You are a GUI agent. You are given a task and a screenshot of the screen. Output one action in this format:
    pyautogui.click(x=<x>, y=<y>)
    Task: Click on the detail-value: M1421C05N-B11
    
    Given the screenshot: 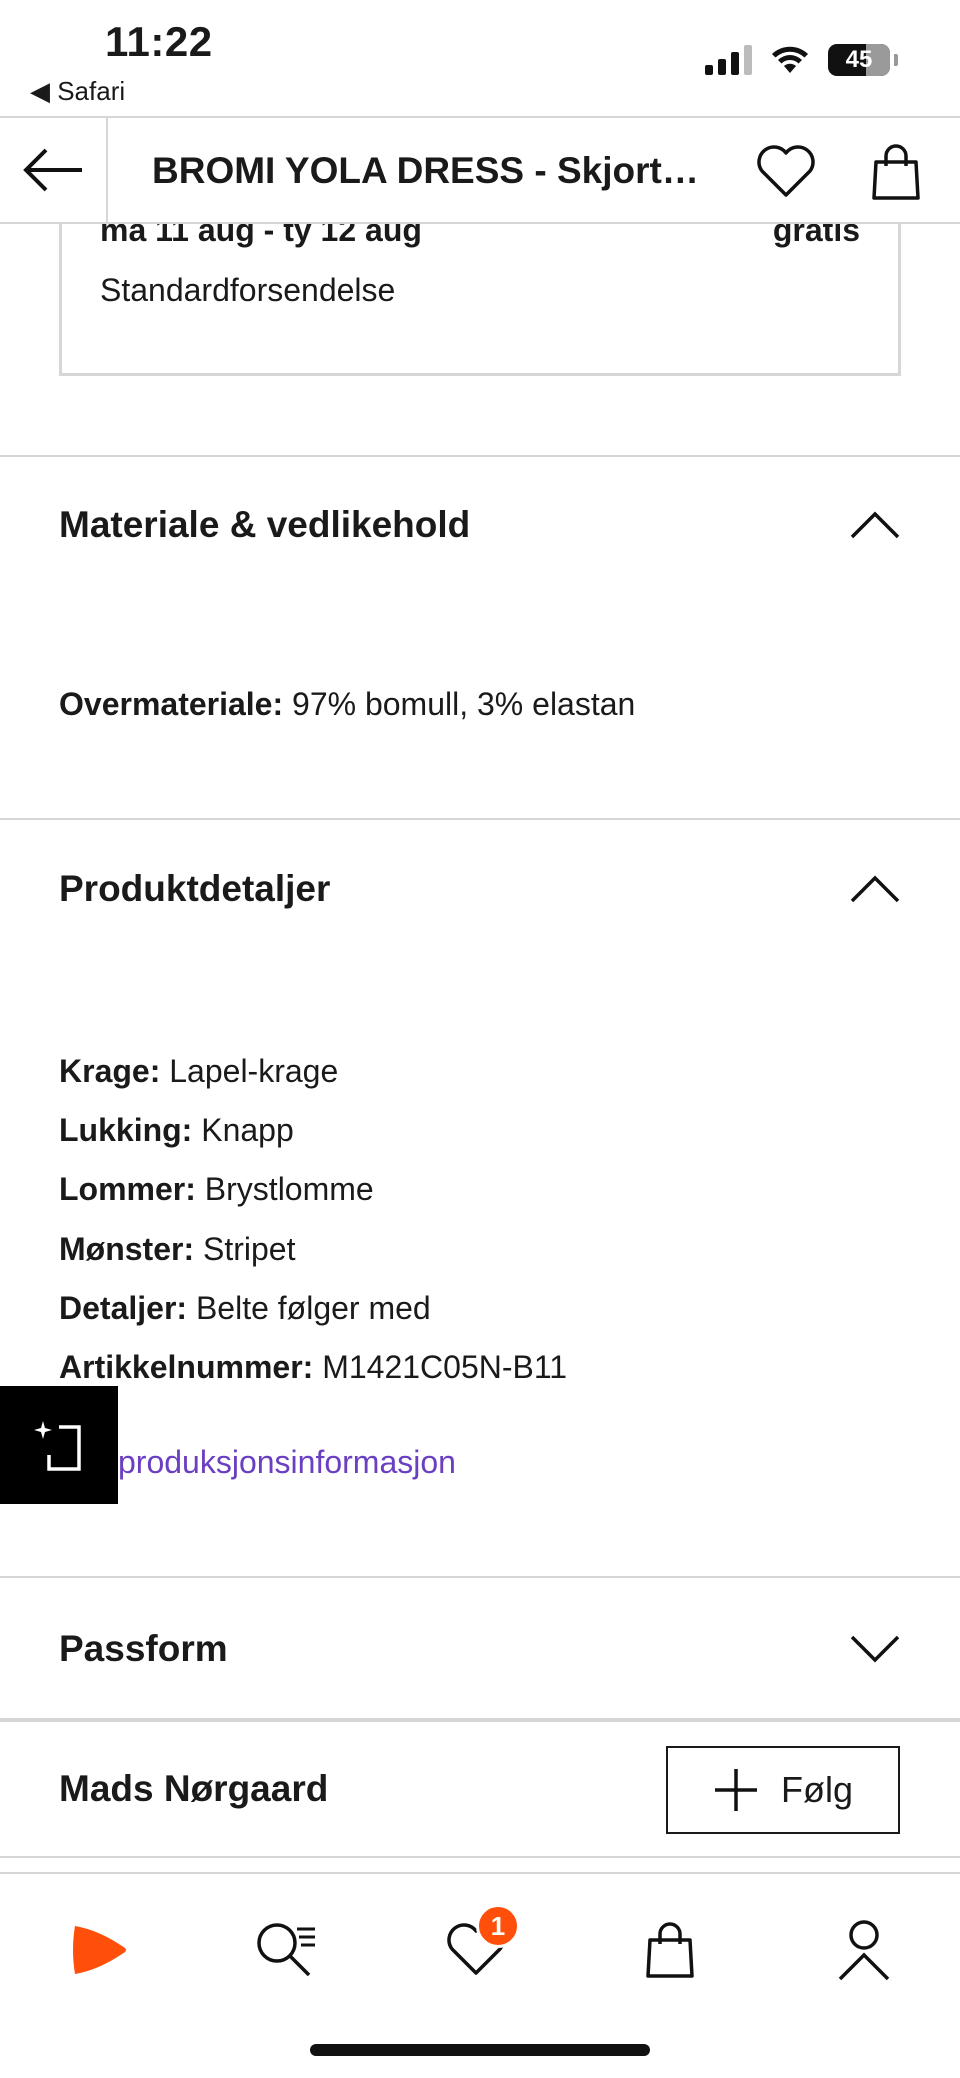 What is the action you would take?
    pyautogui.click(x=440, y=1367)
    